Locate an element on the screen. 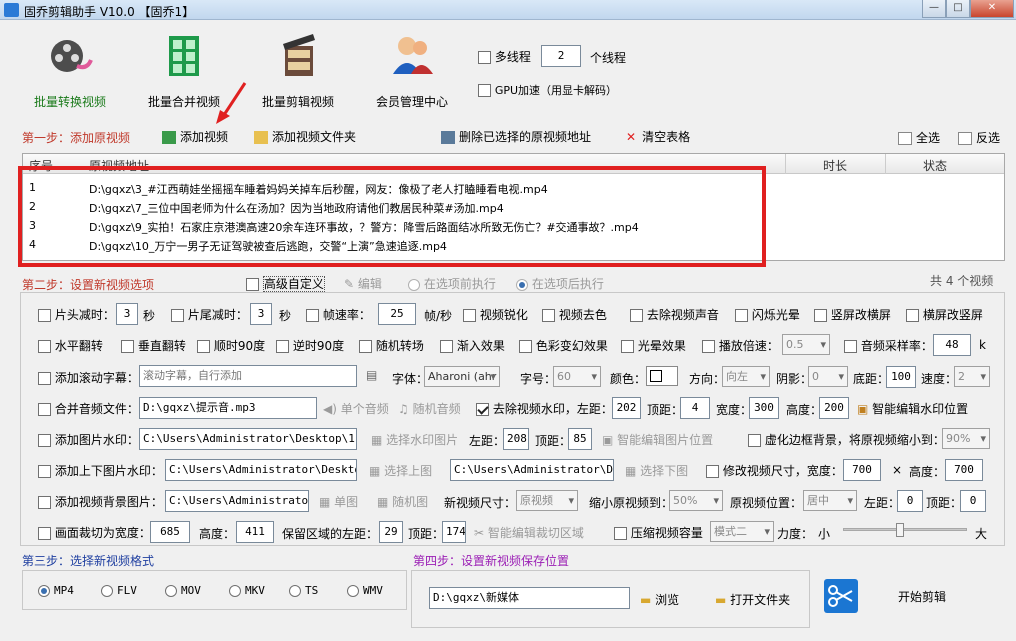  image-watermark-checkbox is located at coordinates (44, 440).